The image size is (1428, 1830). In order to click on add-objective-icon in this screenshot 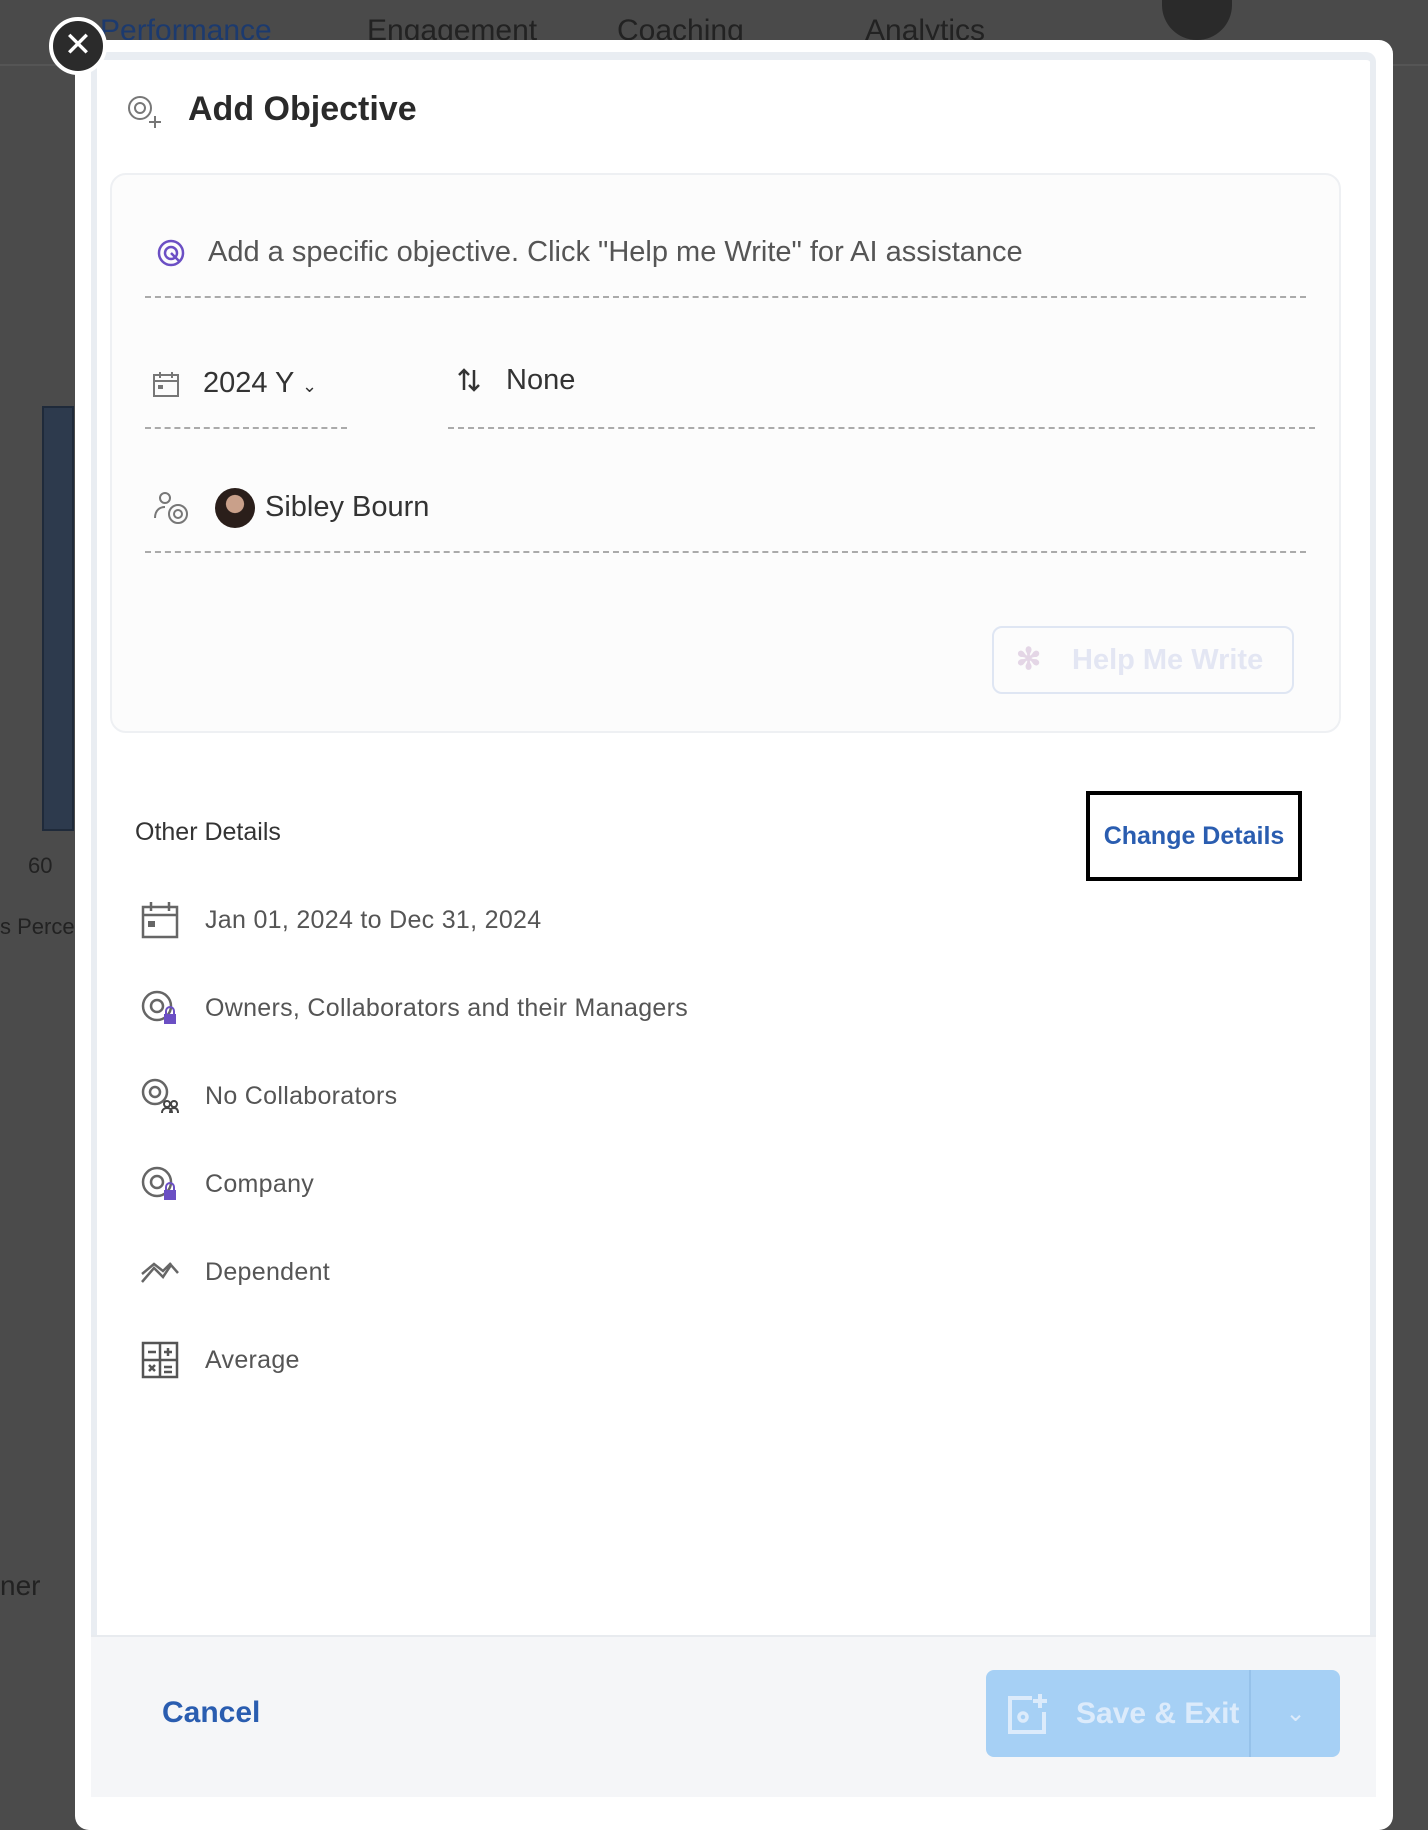, I will do `click(1027, 1713)`.